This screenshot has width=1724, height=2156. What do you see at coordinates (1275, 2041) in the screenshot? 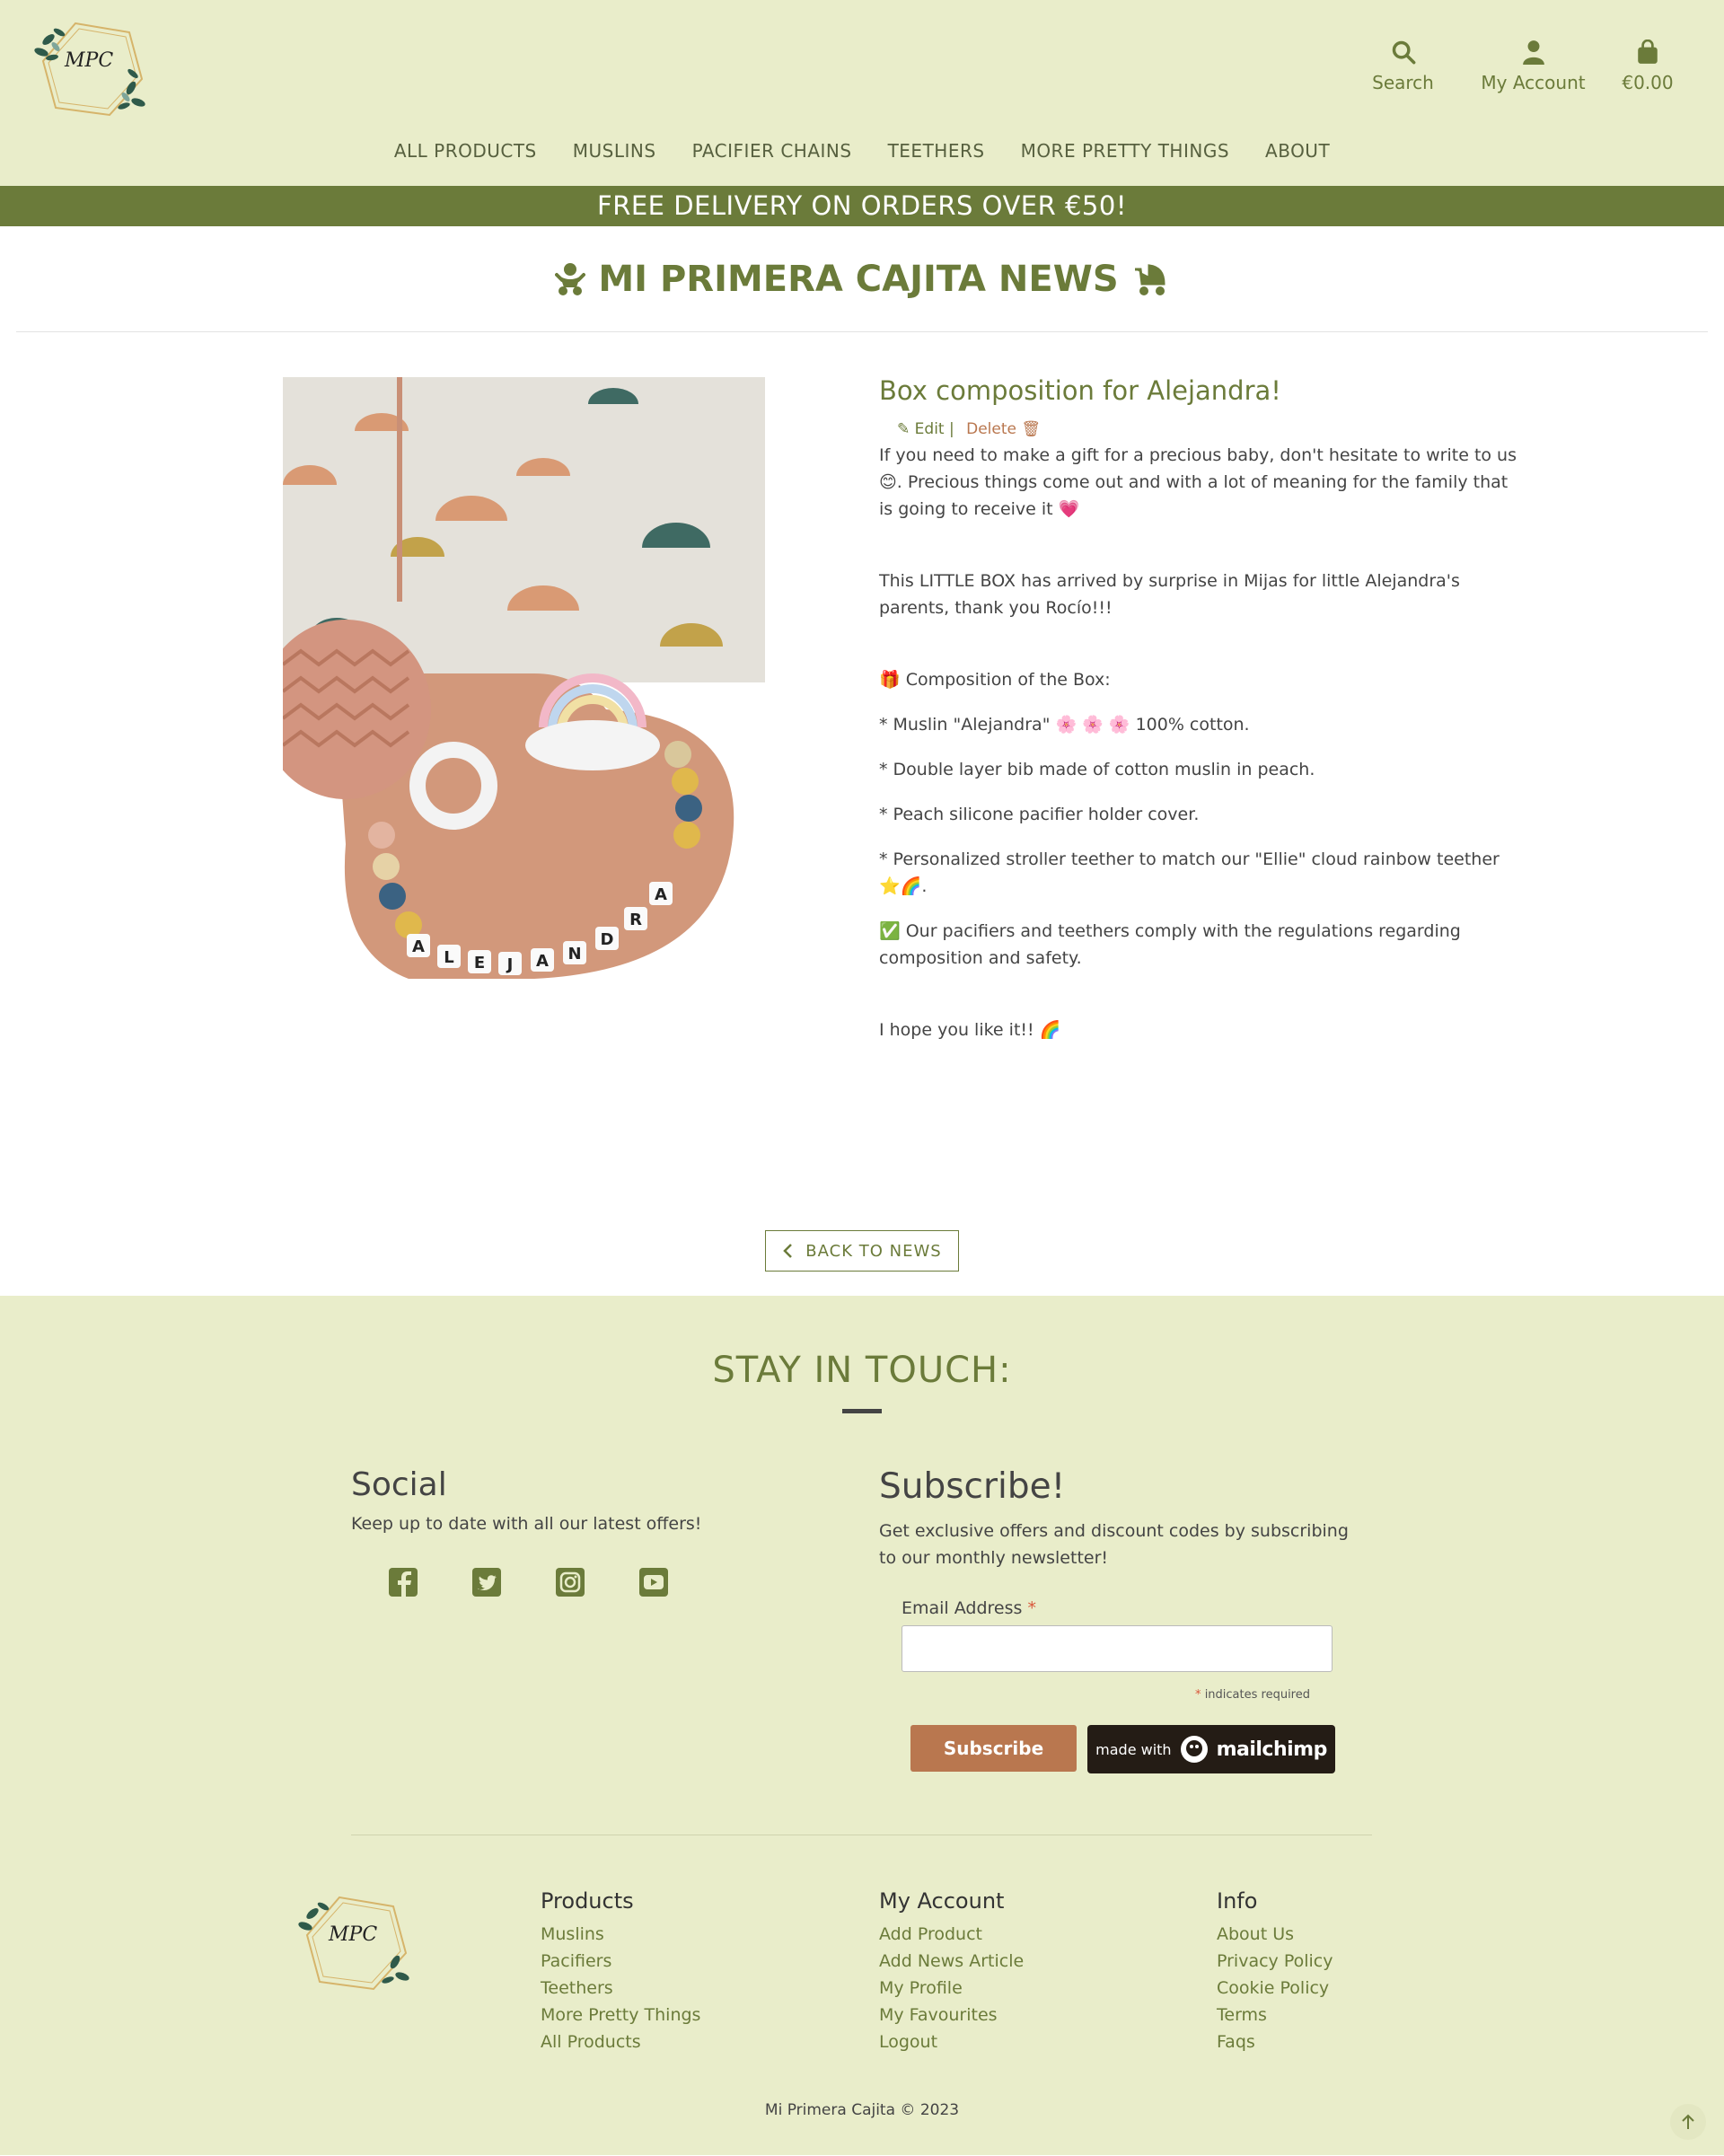
I see `footer-link-faqs: Faqs` at bounding box center [1275, 2041].